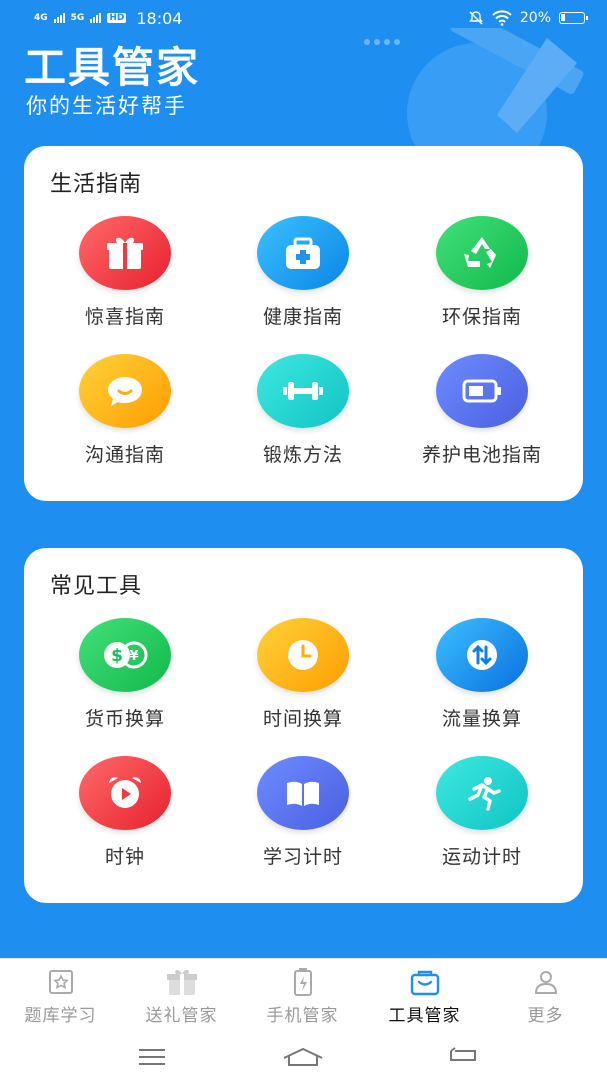  Describe the element at coordinates (474, 88) in the screenshot. I see `tools-illustration-icon` at that location.